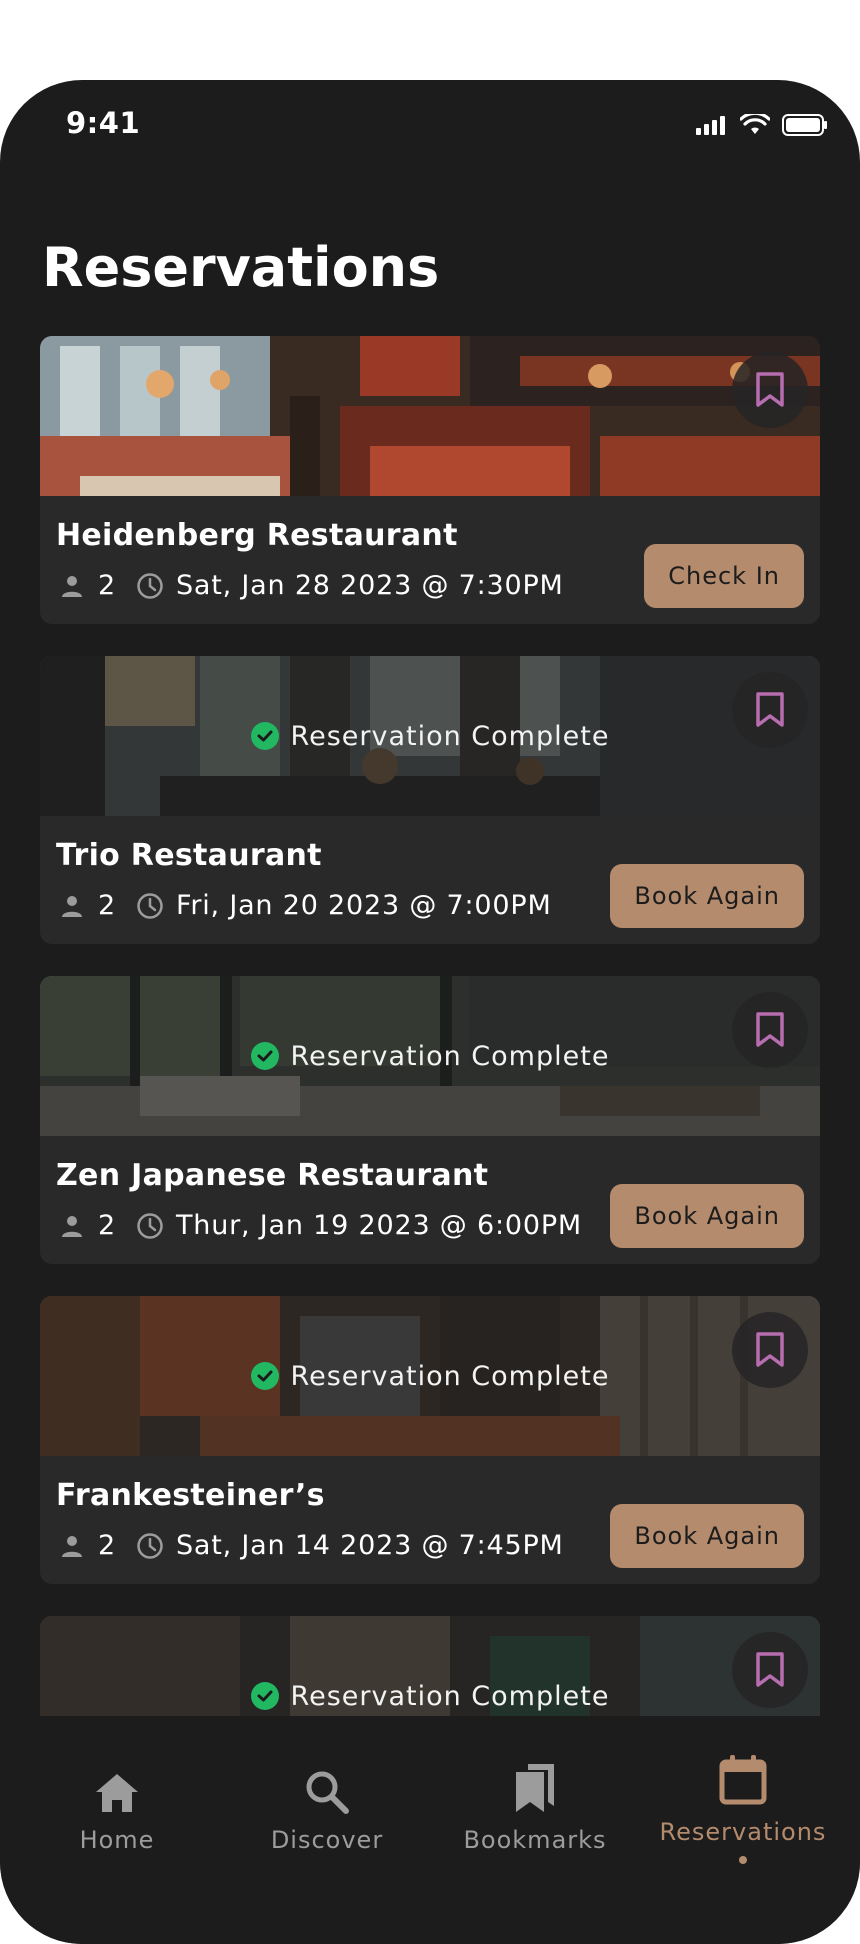 Image resolution: width=860 pixels, height=1944 pixels. I want to click on restaurant-name: Trio Restaurant, so click(189, 855).